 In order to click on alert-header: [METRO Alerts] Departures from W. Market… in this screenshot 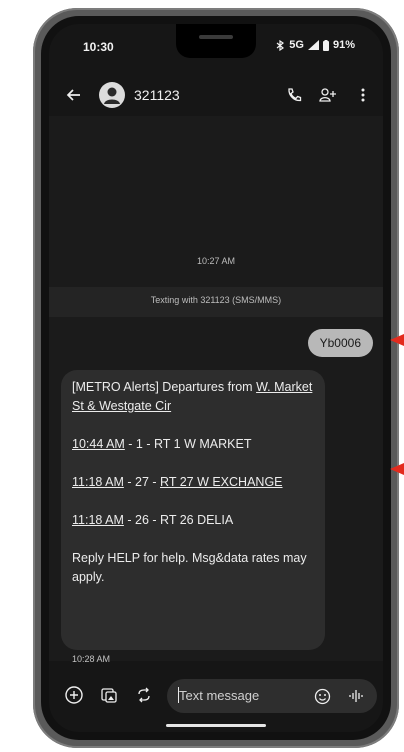, I will do `click(193, 397)`.